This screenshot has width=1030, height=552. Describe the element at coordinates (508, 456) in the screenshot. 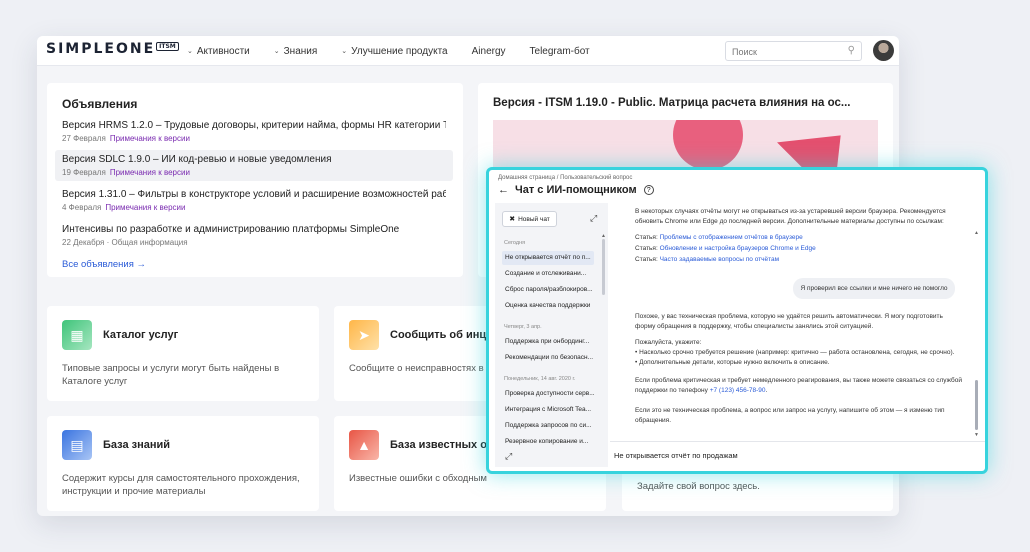

I see `expand-icon: ⤢` at that location.